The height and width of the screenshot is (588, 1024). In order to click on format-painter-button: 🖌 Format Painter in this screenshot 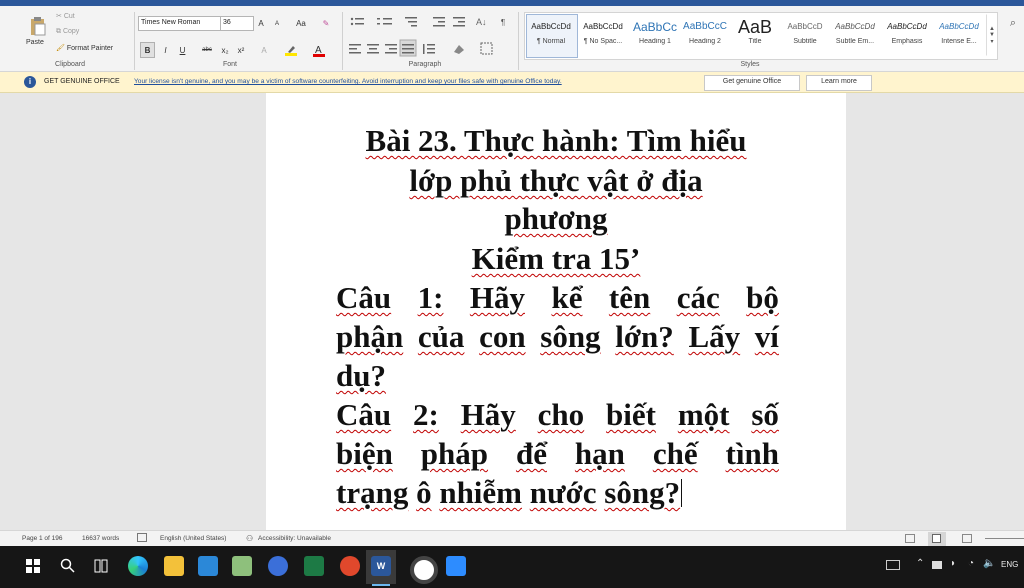, I will do `click(84, 48)`.